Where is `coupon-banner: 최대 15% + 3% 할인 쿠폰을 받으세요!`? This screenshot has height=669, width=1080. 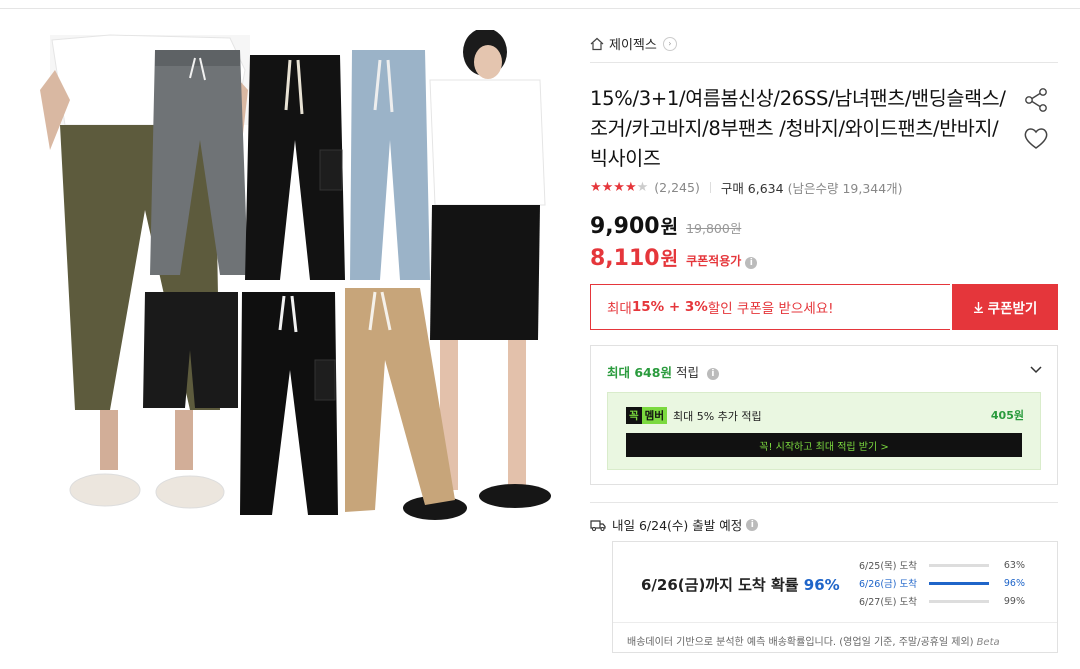 coupon-banner: 최대 15% + 3% 할인 쿠폰을 받으세요! is located at coordinates (770, 307).